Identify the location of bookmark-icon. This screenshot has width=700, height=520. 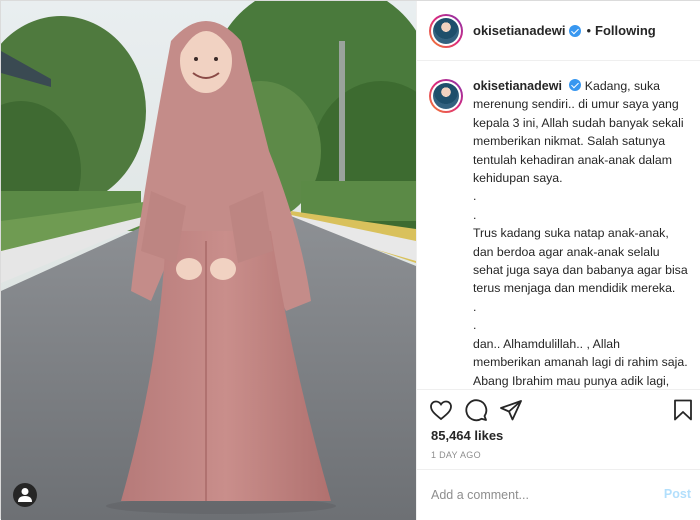
(683, 410).